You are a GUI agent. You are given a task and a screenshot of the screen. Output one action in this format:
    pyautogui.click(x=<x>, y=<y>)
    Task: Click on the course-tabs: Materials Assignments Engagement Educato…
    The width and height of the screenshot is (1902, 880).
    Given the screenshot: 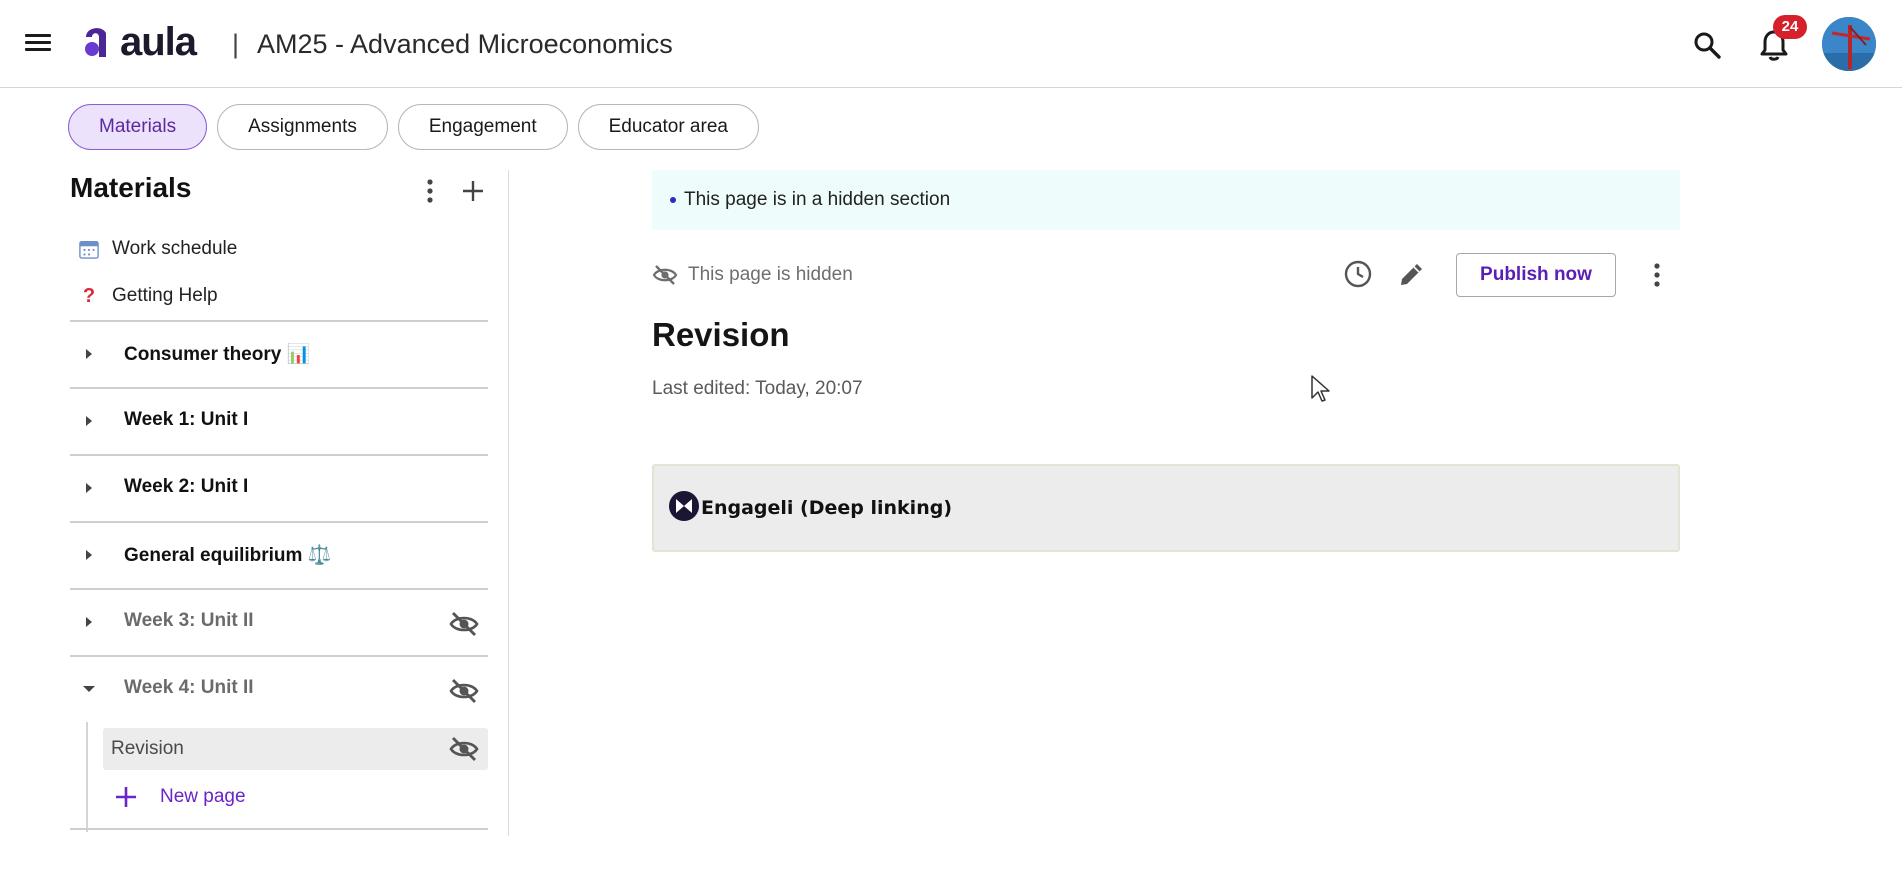 What is the action you would take?
    pyautogui.click(x=413, y=127)
    